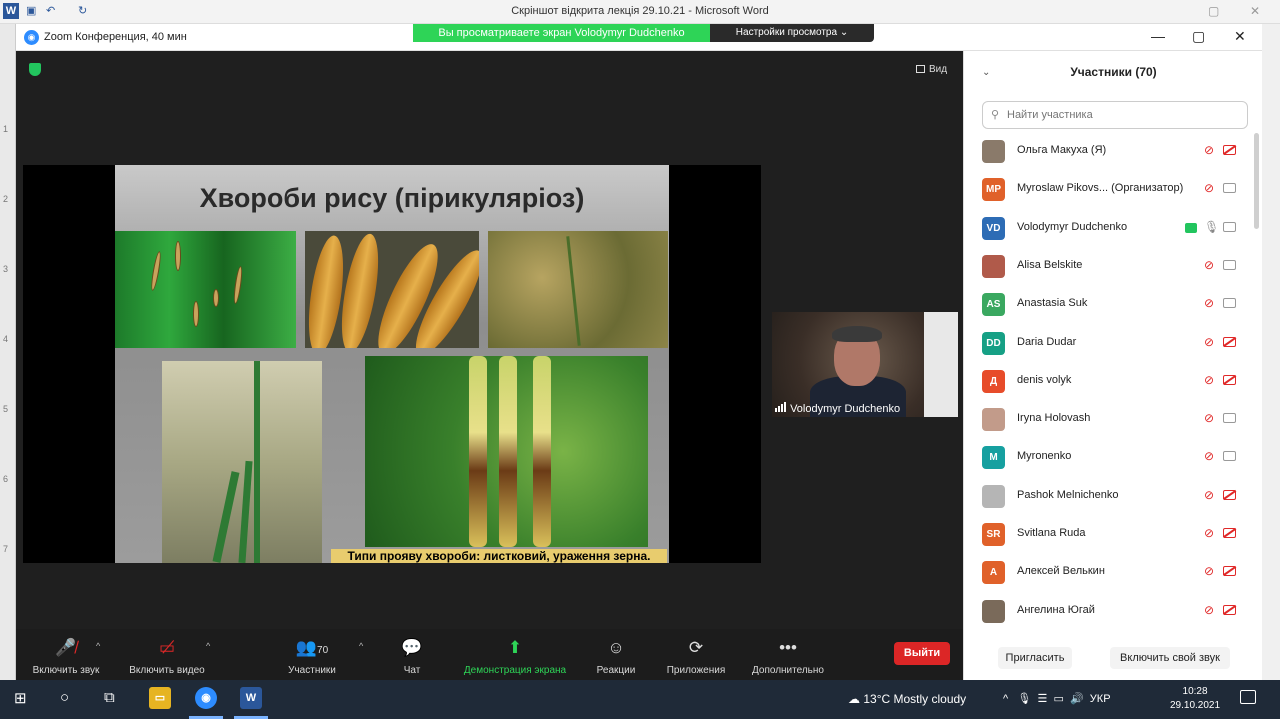 The width and height of the screenshot is (1280, 719). Describe the element at coordinates (312, 656) in the screenshot. I see `participants-button: 👥70 Участники` at that location.